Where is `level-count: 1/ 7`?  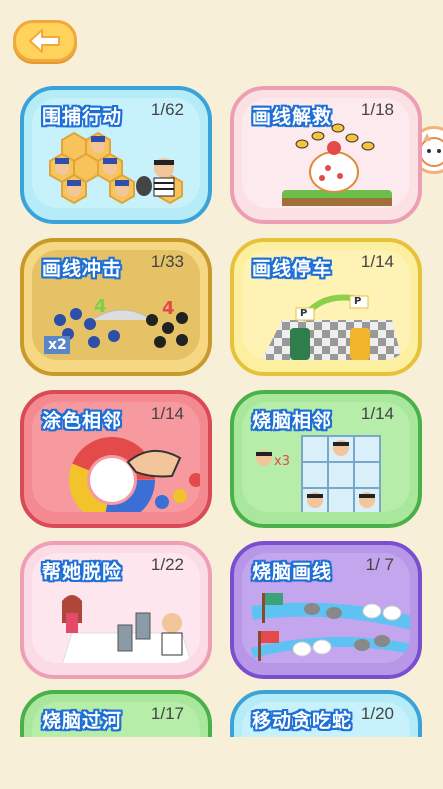 level-count: 1/ 7 is located at coordinates (379, 564).